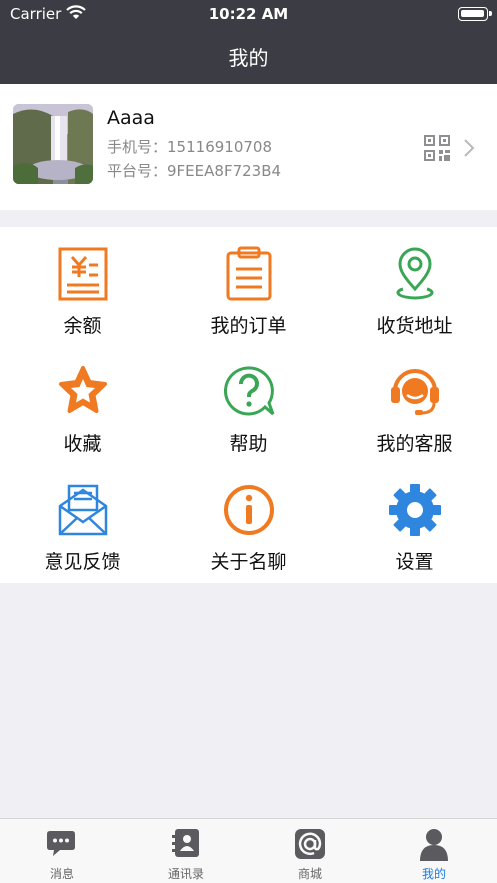  What do you see at coordinates (185, 843) in the screenshot?
I see `contacts-icon` at bounding box center [185, 843].